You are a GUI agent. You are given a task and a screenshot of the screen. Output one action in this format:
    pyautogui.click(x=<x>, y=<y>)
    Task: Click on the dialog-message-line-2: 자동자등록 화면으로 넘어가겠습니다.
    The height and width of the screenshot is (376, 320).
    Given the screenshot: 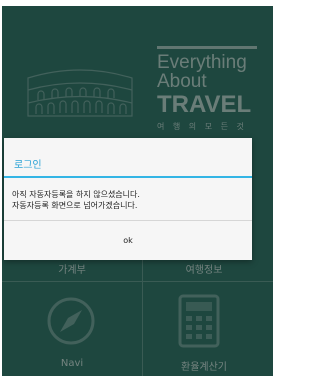 What is the action you would take?
    pyautogui.click(x=75, y=205)
    